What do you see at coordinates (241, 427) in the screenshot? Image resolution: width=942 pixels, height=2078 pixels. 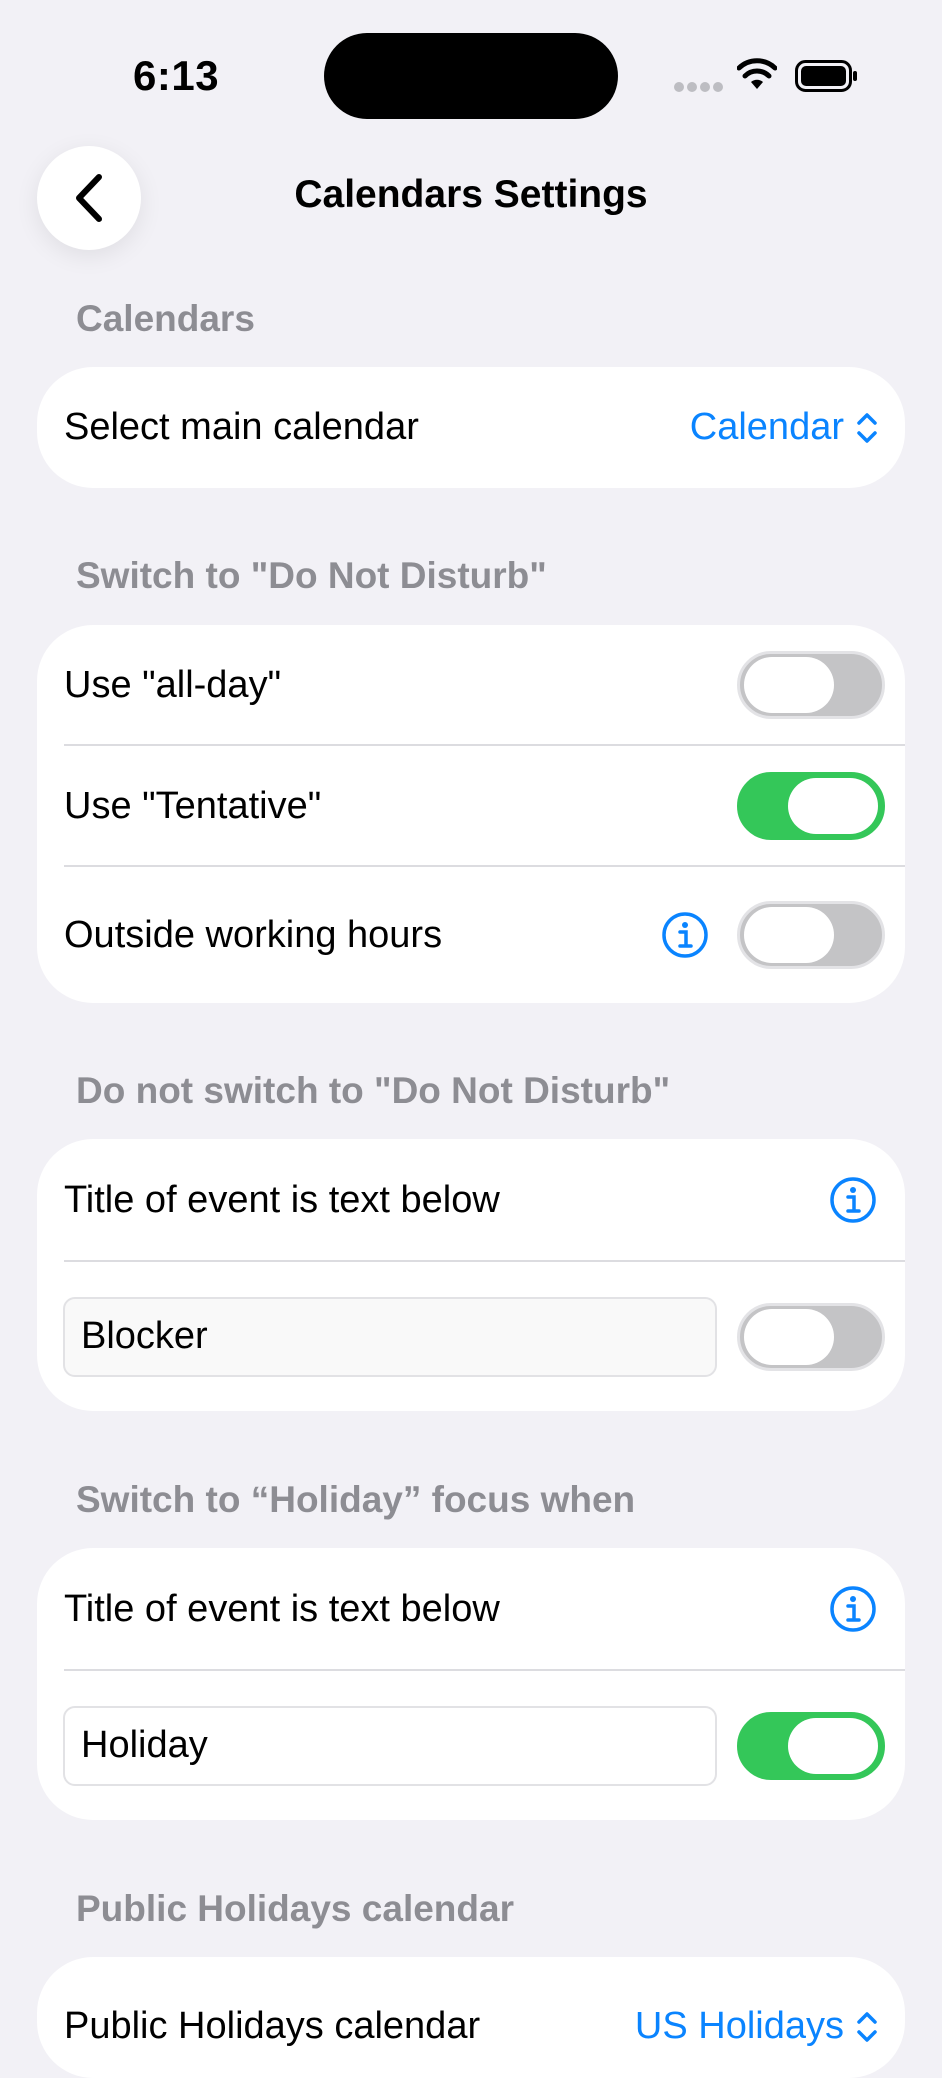 I see `main-calendar-label: Select main calendar` at bounding box center [241, 427].